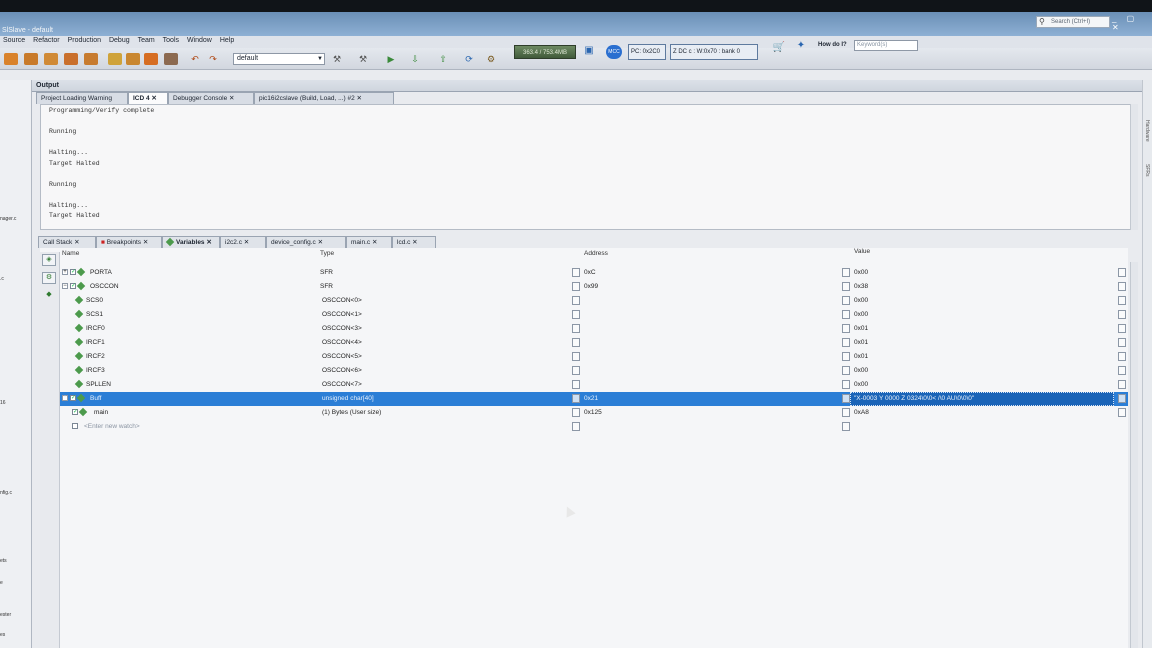 The image size is (1152, 648). Describe the element at coordinates (391, 59) in the screenshot. I see `run-icon: ▶` at that location.